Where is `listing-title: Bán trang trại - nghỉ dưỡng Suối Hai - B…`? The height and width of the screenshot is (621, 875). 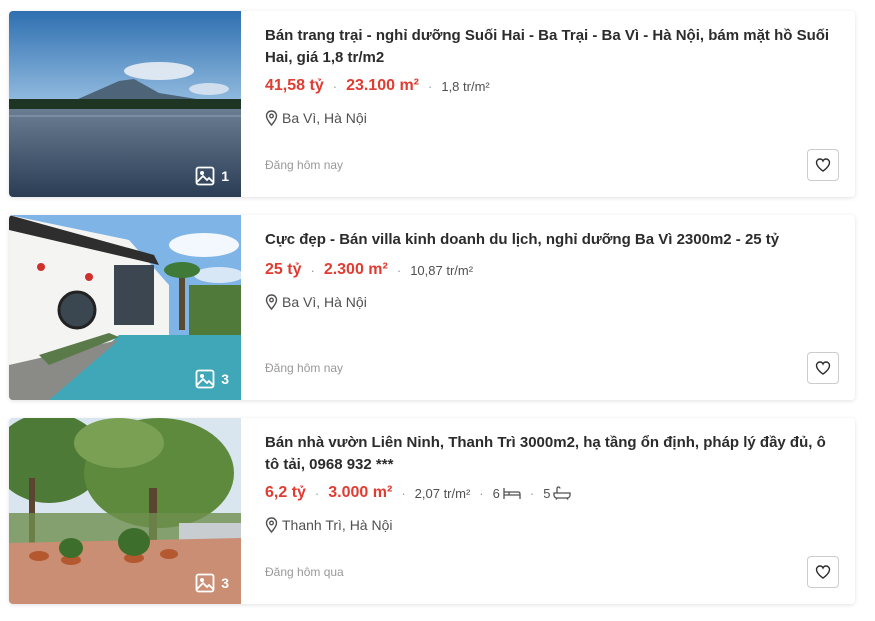
listing-title: Bán trang trại - nghỉ dưỡng Suối Hai - B… is located at coordinates (552, 47).